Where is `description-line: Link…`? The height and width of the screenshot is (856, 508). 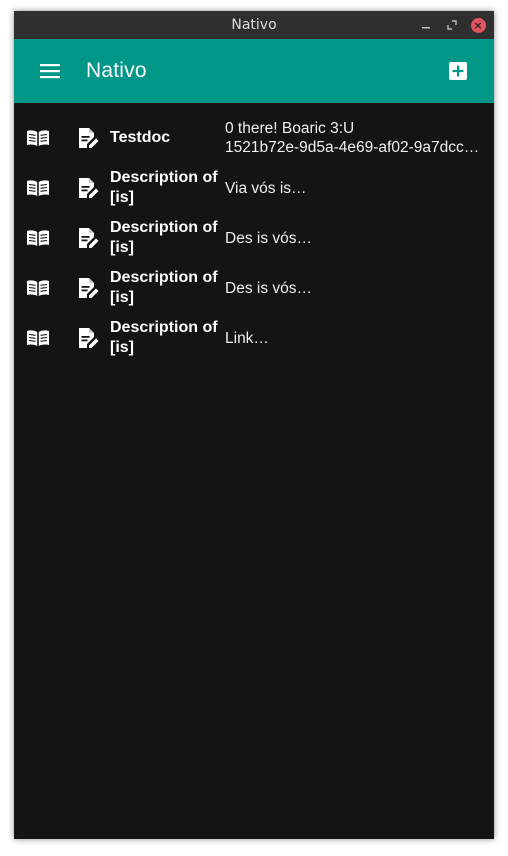
description-line: Link… is located at coordinates (247, 338).